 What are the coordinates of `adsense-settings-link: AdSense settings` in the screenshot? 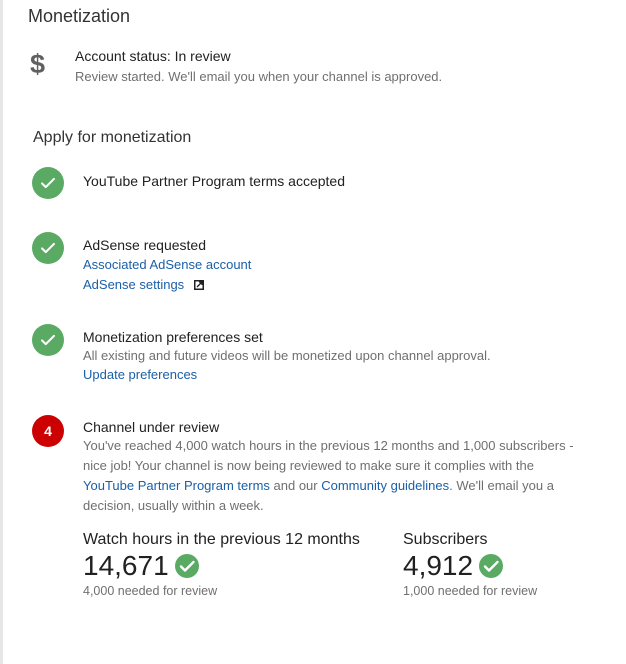 It's located at (143, 285).